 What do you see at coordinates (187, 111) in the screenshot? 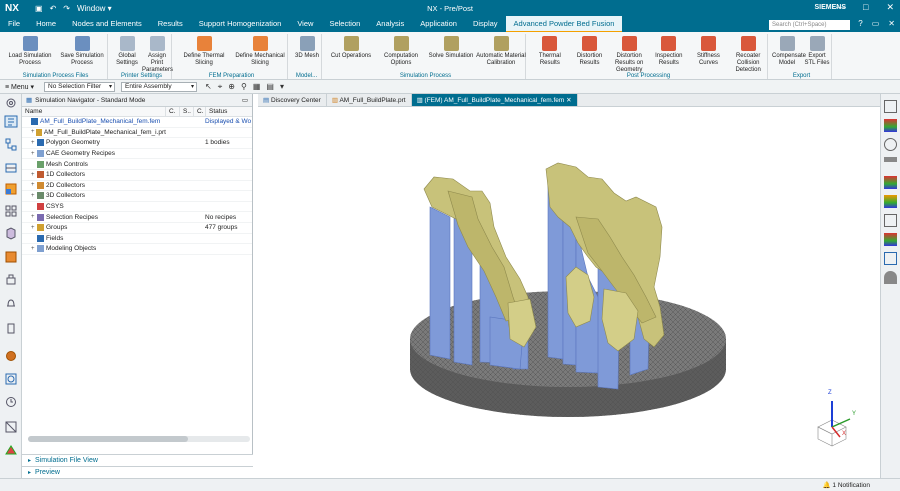
I see `column-s: S..` at bounding box center [187, 111].